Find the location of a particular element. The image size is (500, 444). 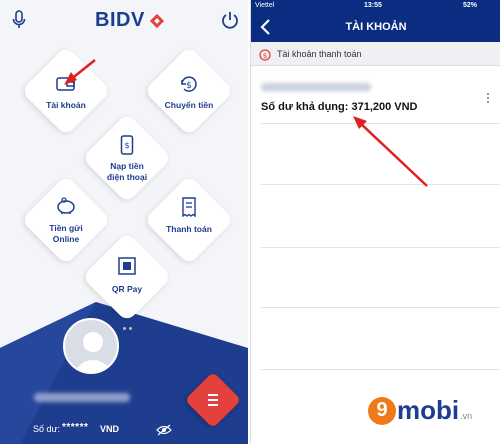

watermark-logo: 9 mobi .vn is located at coordinates (420, 410).